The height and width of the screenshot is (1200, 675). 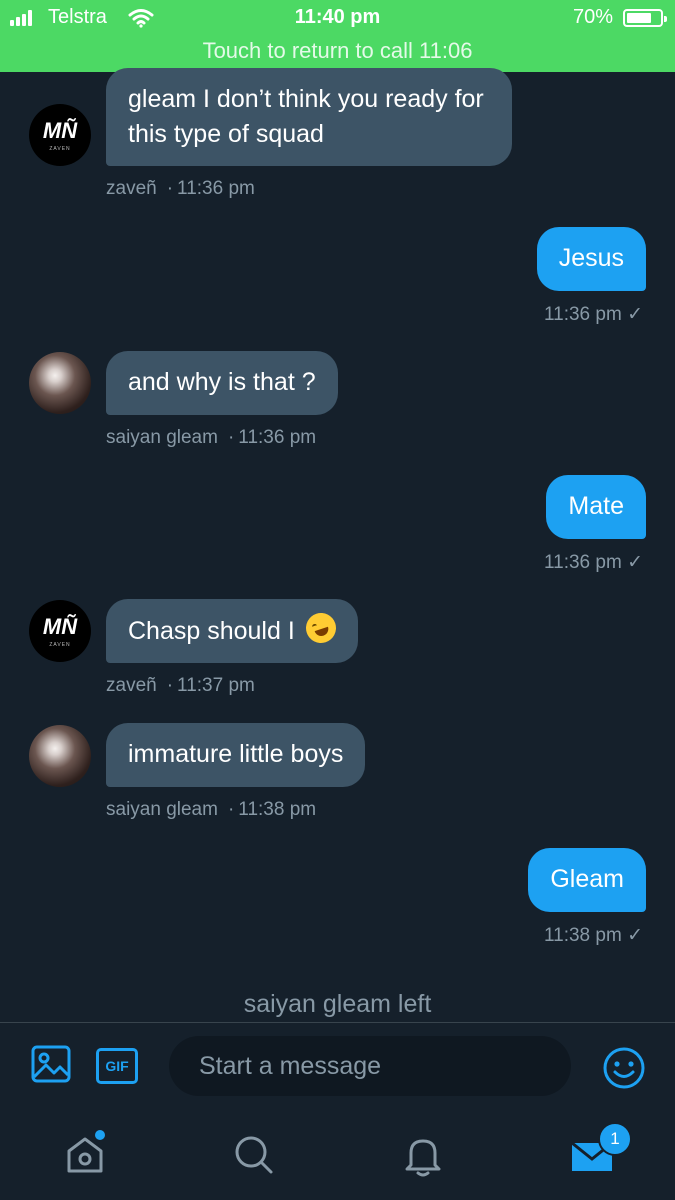 I want to click on messages-badge: 1, so click(x=615, y=1139).